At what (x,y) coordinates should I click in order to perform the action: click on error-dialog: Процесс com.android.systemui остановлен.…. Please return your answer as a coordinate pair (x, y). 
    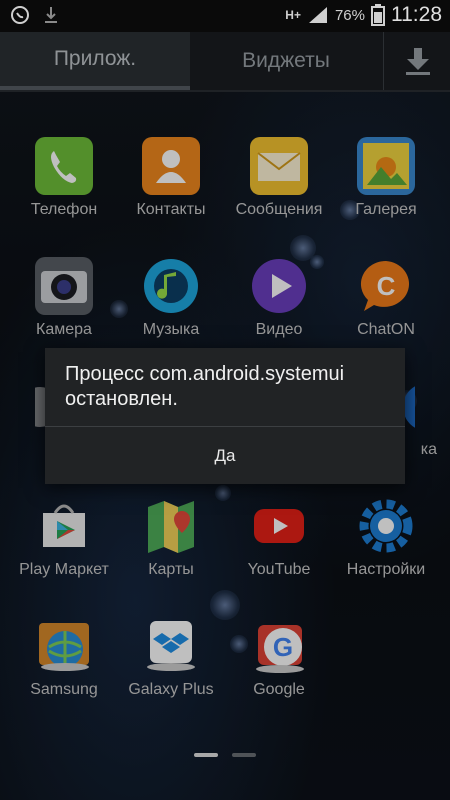
    Looking at the image, I should click on (225, 416).